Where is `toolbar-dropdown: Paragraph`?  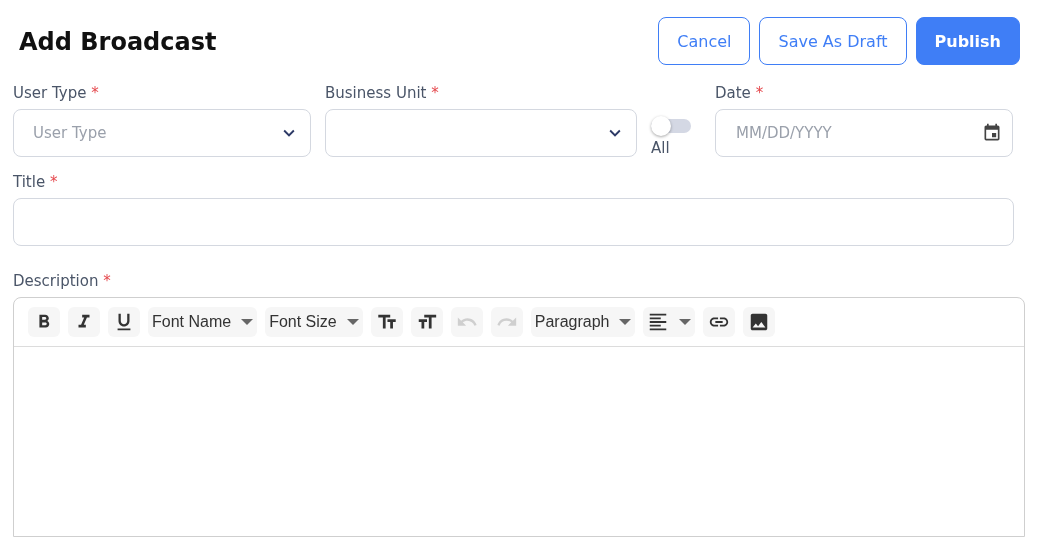
toolbar-dropdown: Paragraph is located at coordinates (583, 322).